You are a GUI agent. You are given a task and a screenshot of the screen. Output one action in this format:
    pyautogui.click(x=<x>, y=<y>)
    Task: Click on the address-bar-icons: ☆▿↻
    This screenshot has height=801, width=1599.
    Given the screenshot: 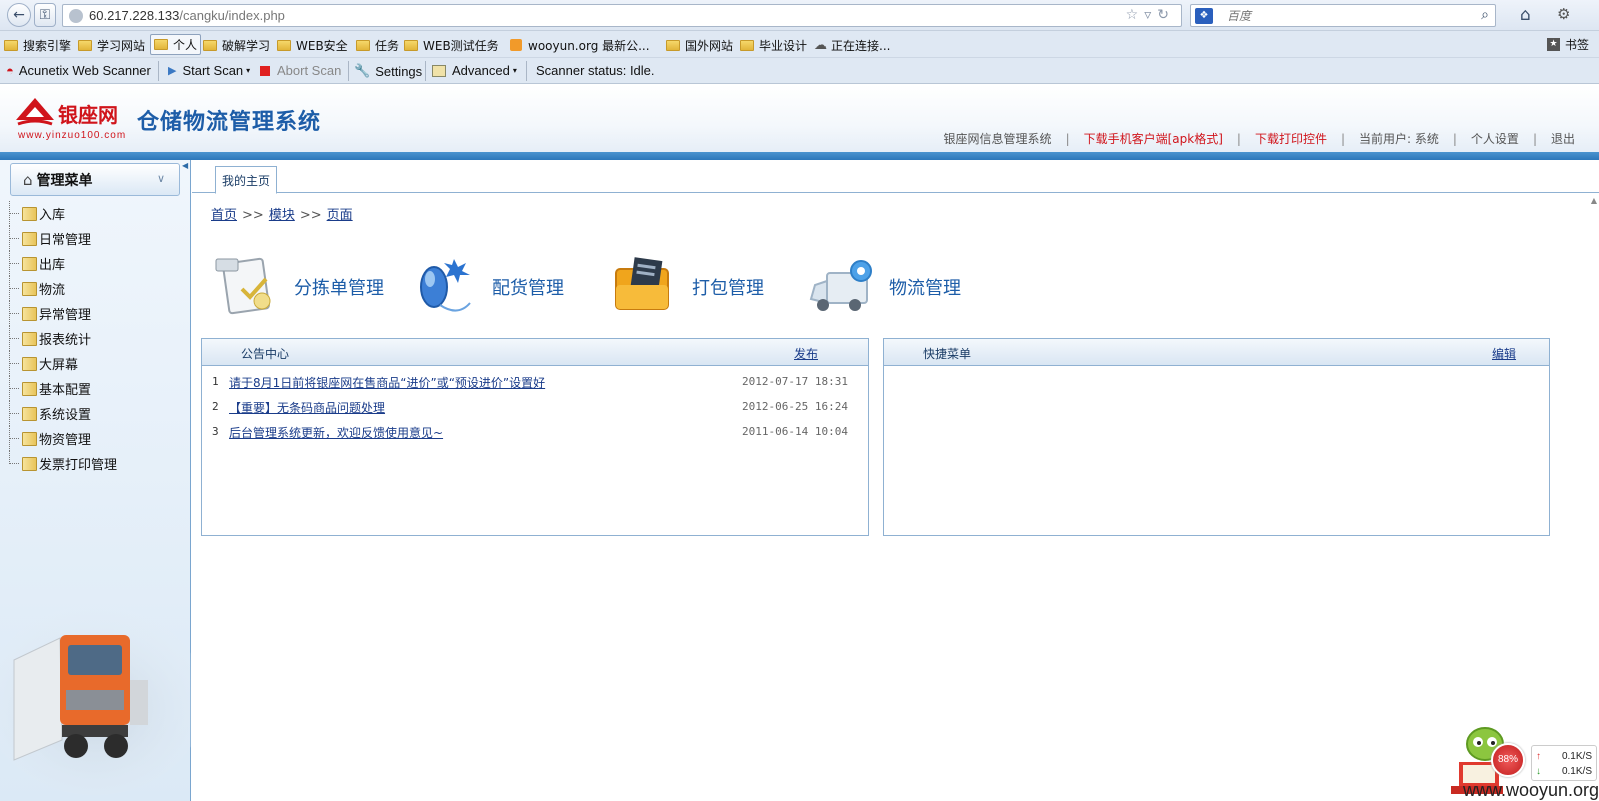 What is the action you would take?
    pyautogui.click(x=1150, y=15)
    